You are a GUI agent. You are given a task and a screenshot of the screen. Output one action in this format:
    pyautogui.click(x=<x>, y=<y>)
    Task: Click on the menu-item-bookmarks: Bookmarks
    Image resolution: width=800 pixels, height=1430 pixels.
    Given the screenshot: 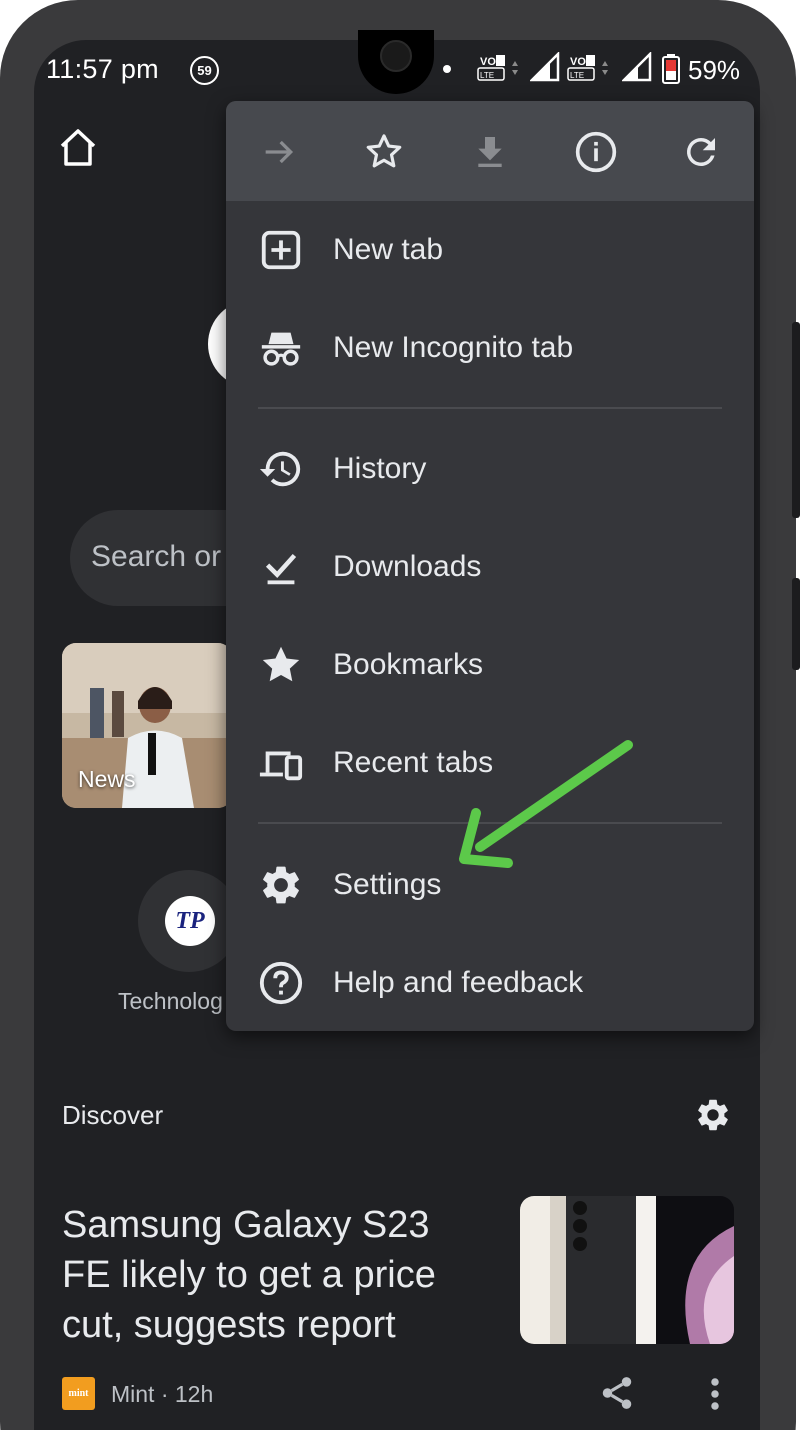 What is the action you would take?
    pyautogui.click(x=490, y=665)
    